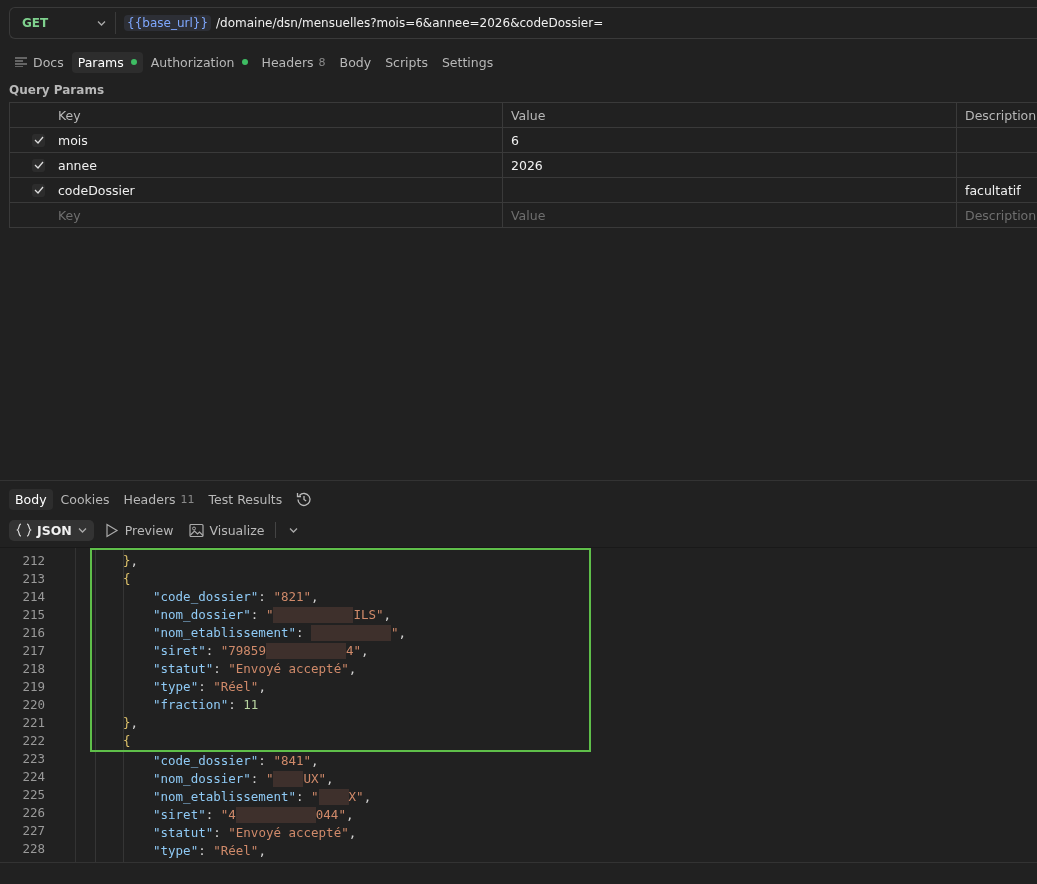  I want to click on column-header: Description, so click(1000, 115).